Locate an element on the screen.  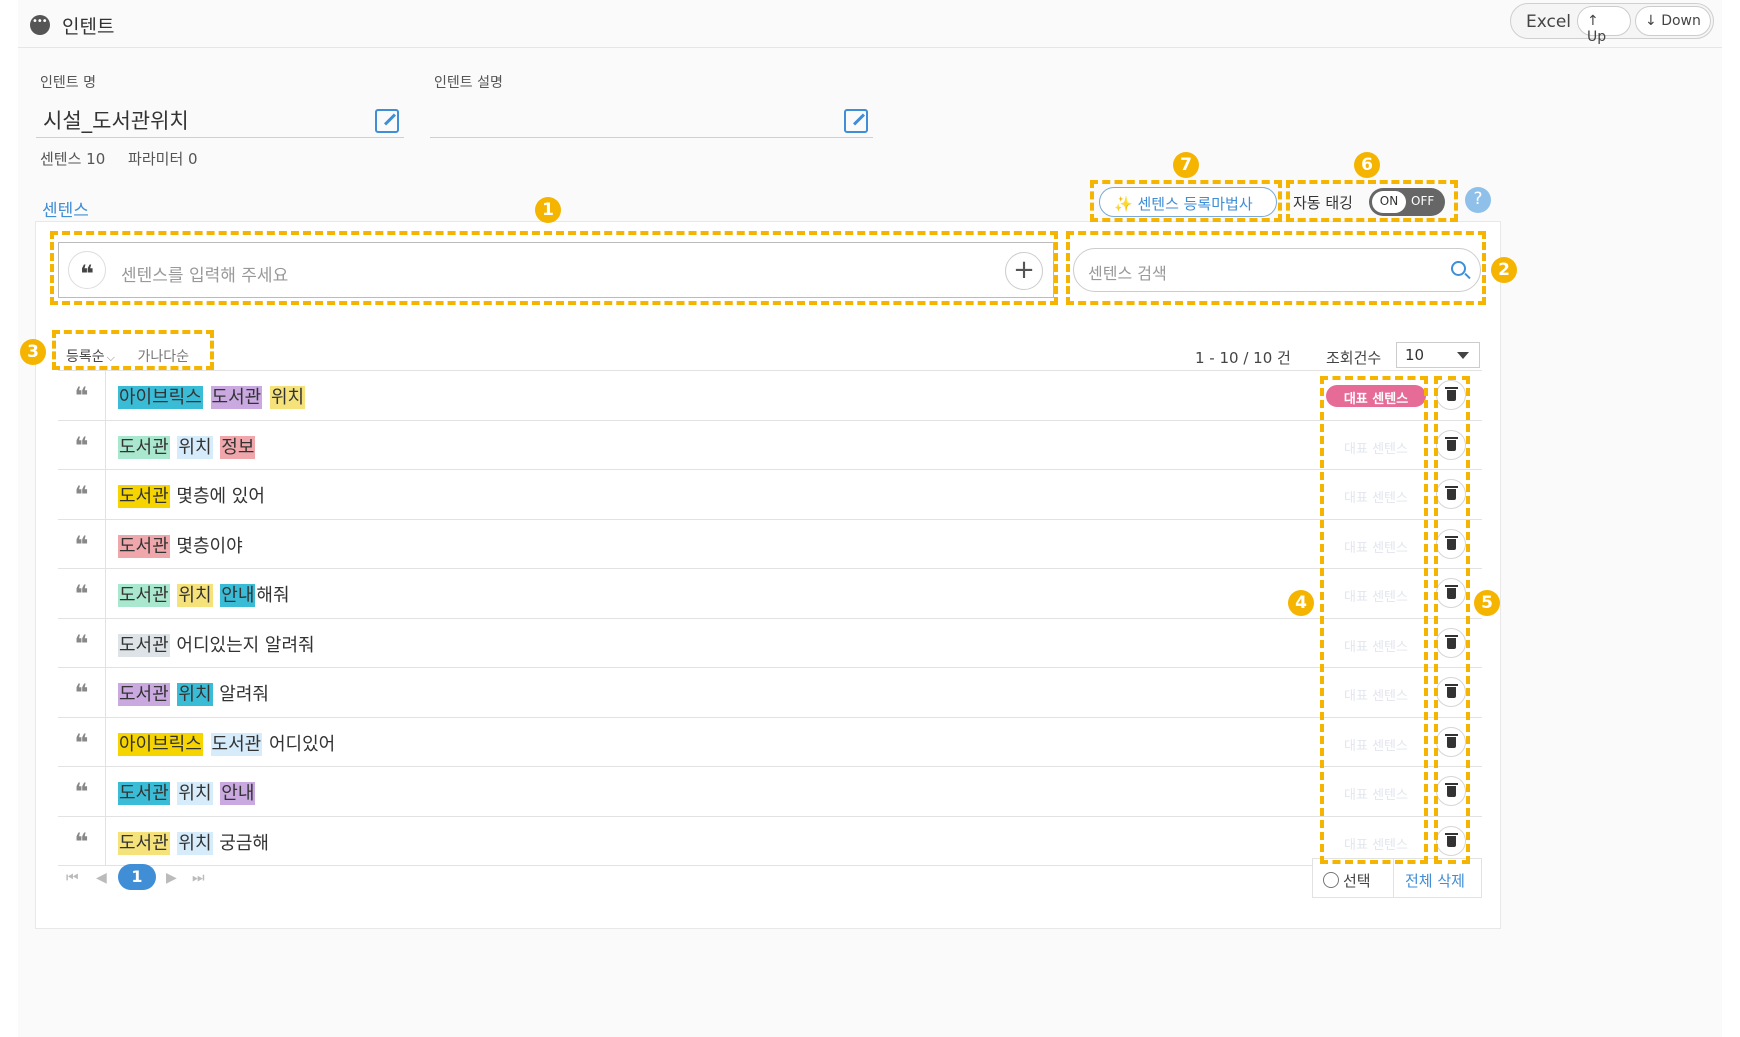
sentence-text: 도서관 위치 궁금해 is located at coordinates (194, 842).